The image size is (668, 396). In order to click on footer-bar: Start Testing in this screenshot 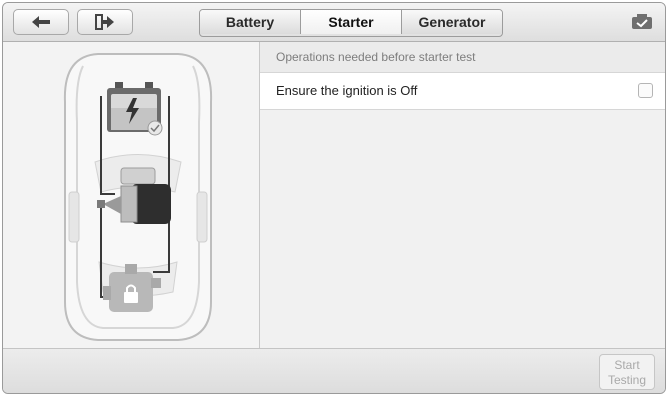, I will do `click(334, 370)`.